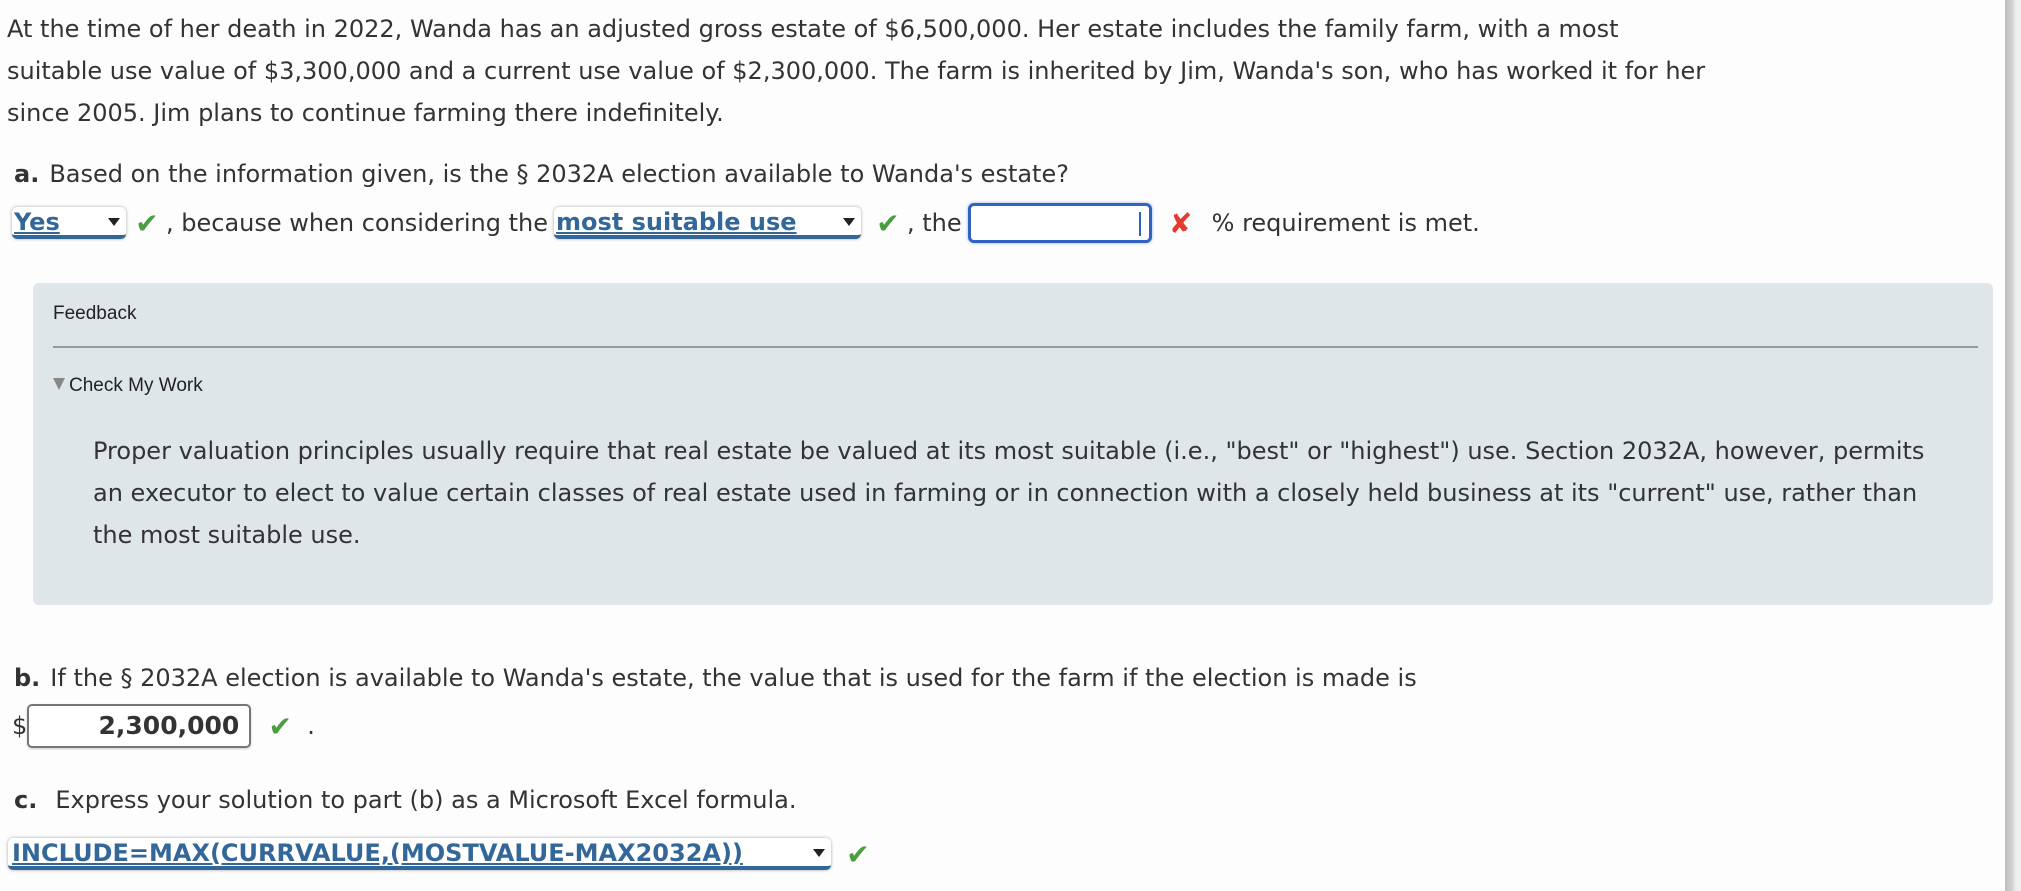  I want to click on check-my-work-toggle: Check My Work, so click(128, 386).